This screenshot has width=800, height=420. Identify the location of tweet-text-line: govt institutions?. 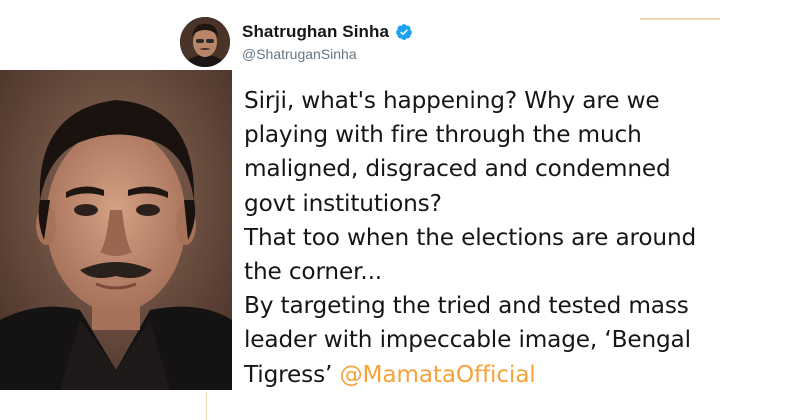
(343, 203).